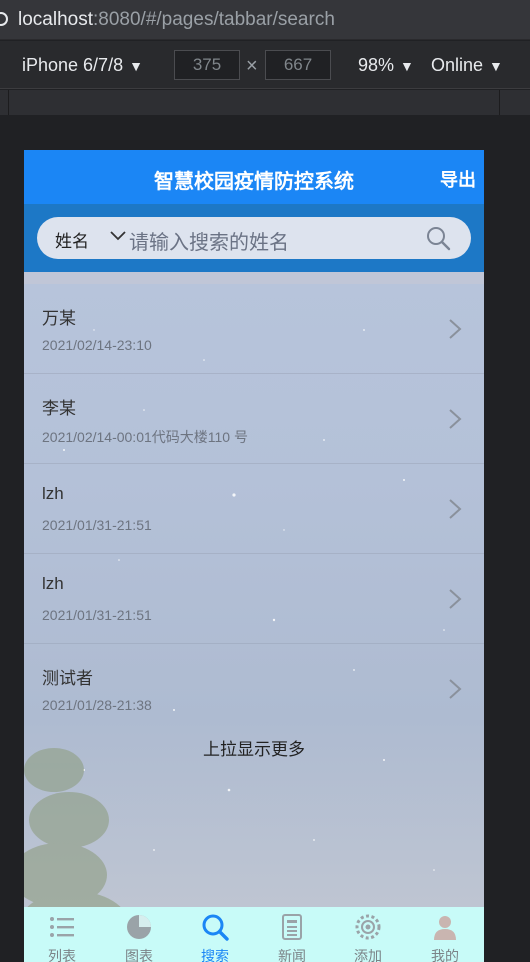  Describe the element at coordinates (292, 927) in the screenshot. I see `news-icon` at that location.